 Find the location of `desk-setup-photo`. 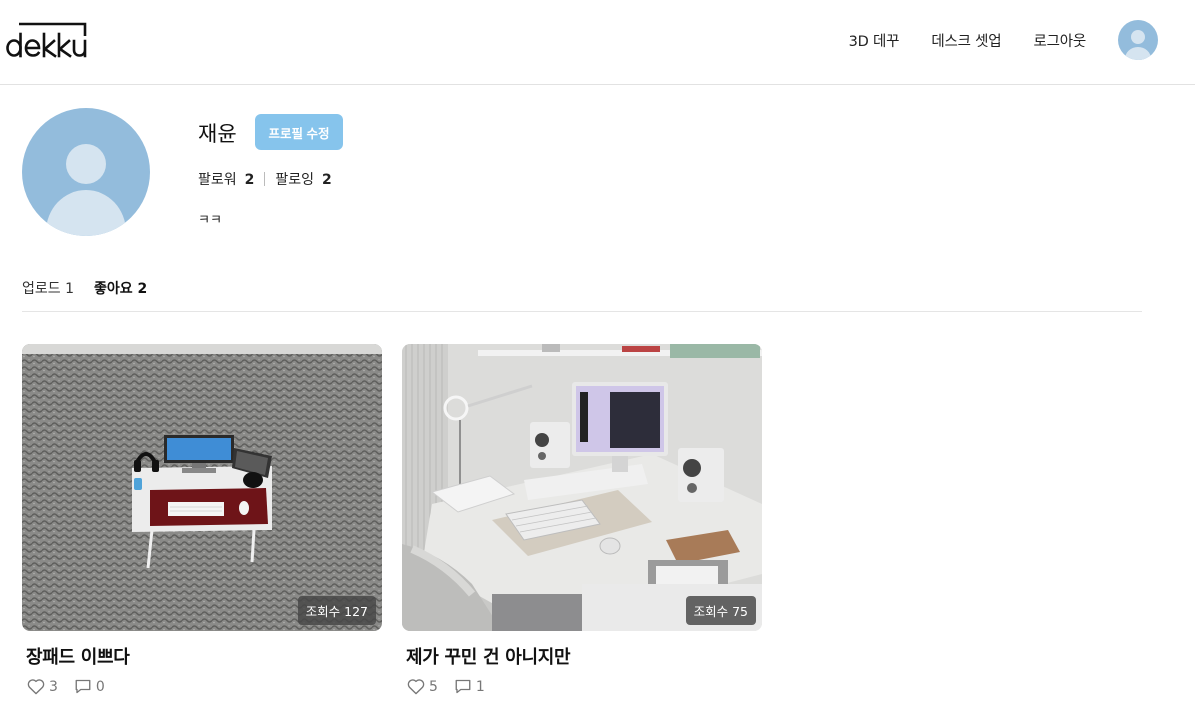

desk-setup-photo is located at coordinates (582, 487).